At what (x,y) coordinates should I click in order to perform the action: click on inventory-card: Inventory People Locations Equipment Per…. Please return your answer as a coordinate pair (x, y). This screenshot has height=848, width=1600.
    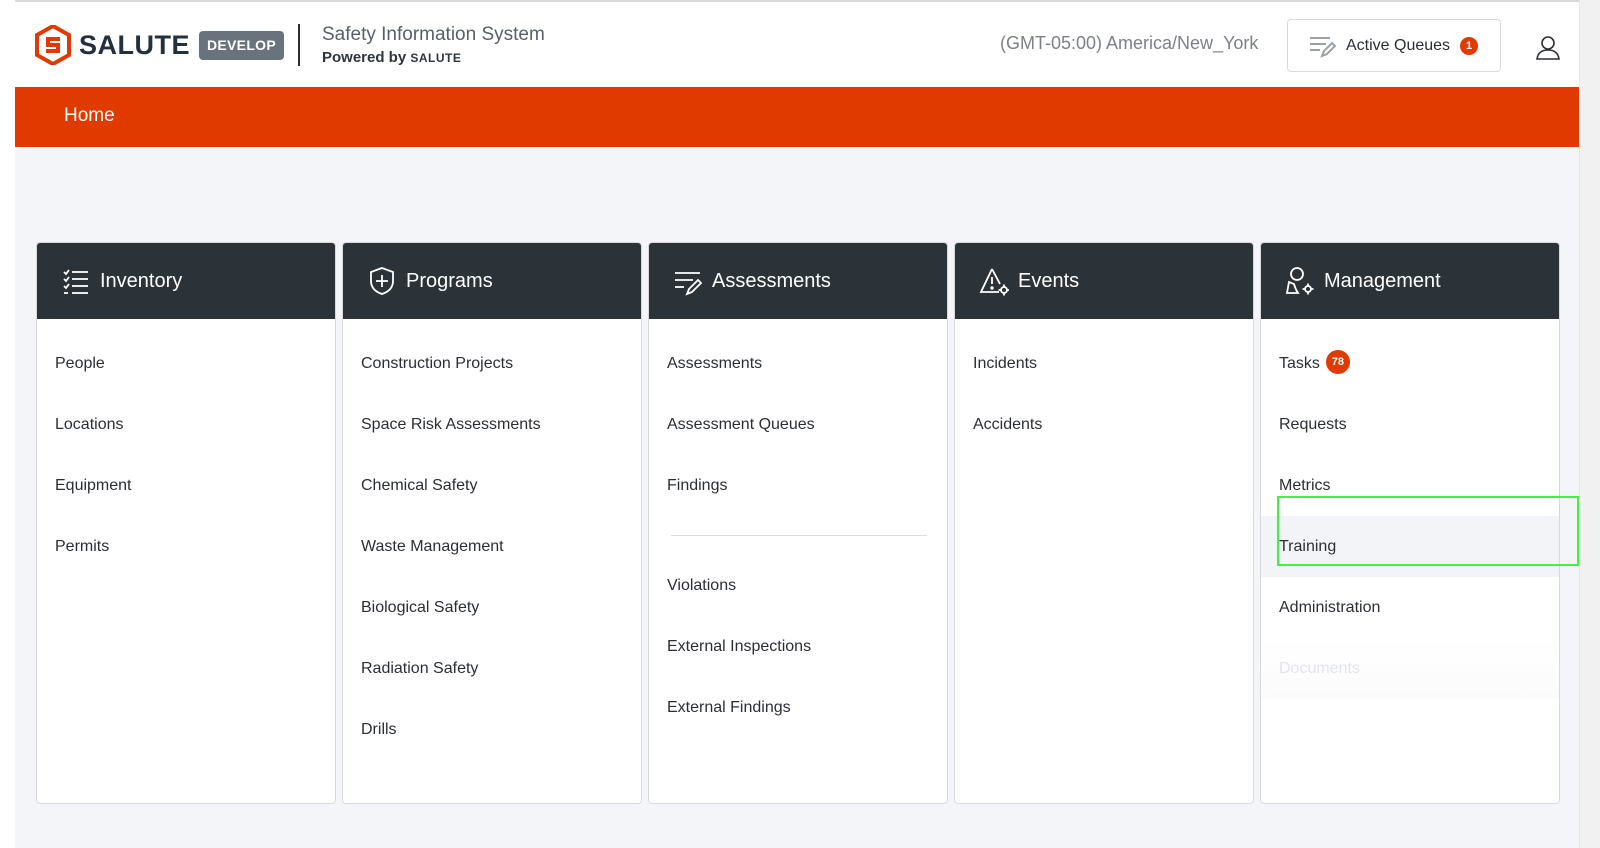
    Looking at the image, I should click on (186, 523).